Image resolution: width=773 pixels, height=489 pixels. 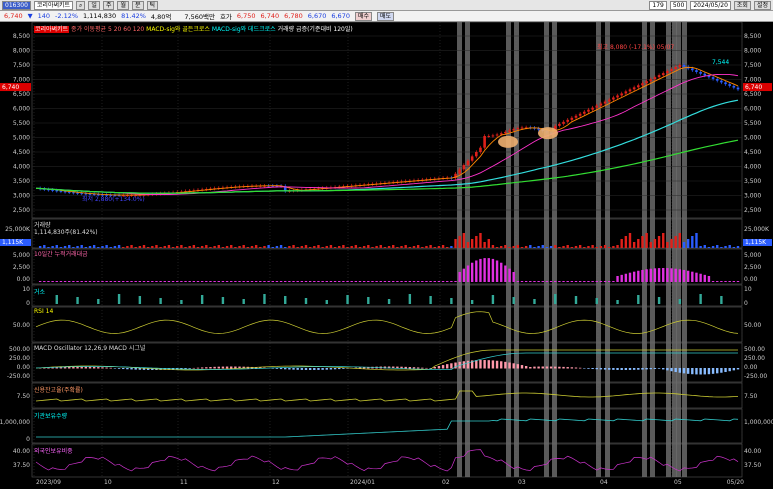 What do you see at coordinates (108, 5) in the screenshot?
I see `period-week-button: 주` at bounding box center [108, 5].